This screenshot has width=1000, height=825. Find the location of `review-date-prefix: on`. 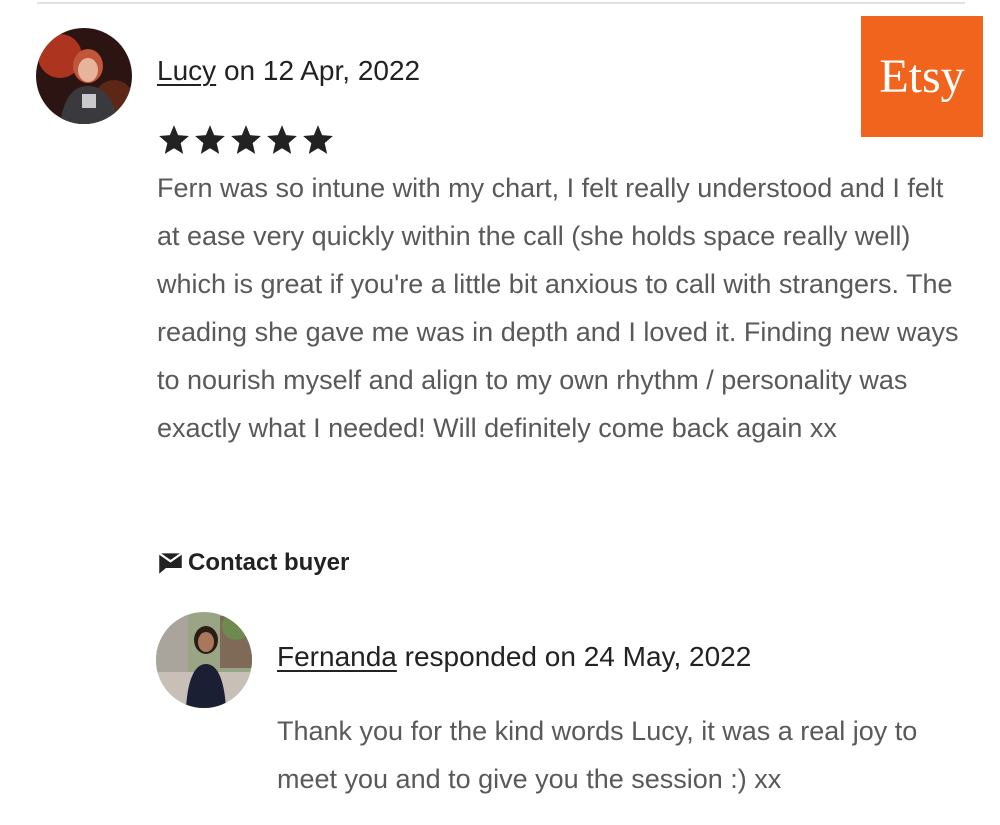

review-date-prefix: on is located at coordinates (239, 70).